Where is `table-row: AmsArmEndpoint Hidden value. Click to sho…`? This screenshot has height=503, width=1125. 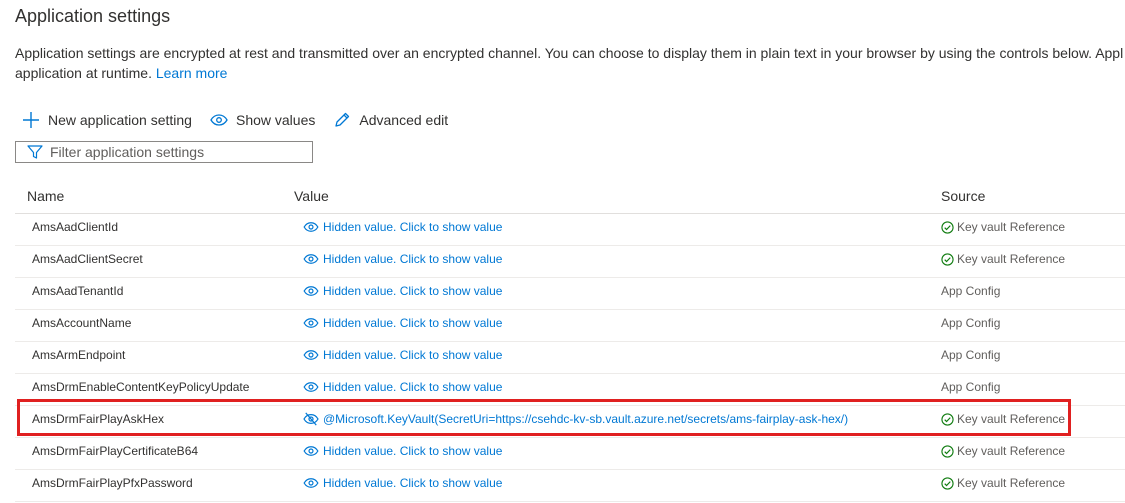 table-row: AmsArmEndpoint Hidden value. Click to sho… is located at coordinates (570, 358).